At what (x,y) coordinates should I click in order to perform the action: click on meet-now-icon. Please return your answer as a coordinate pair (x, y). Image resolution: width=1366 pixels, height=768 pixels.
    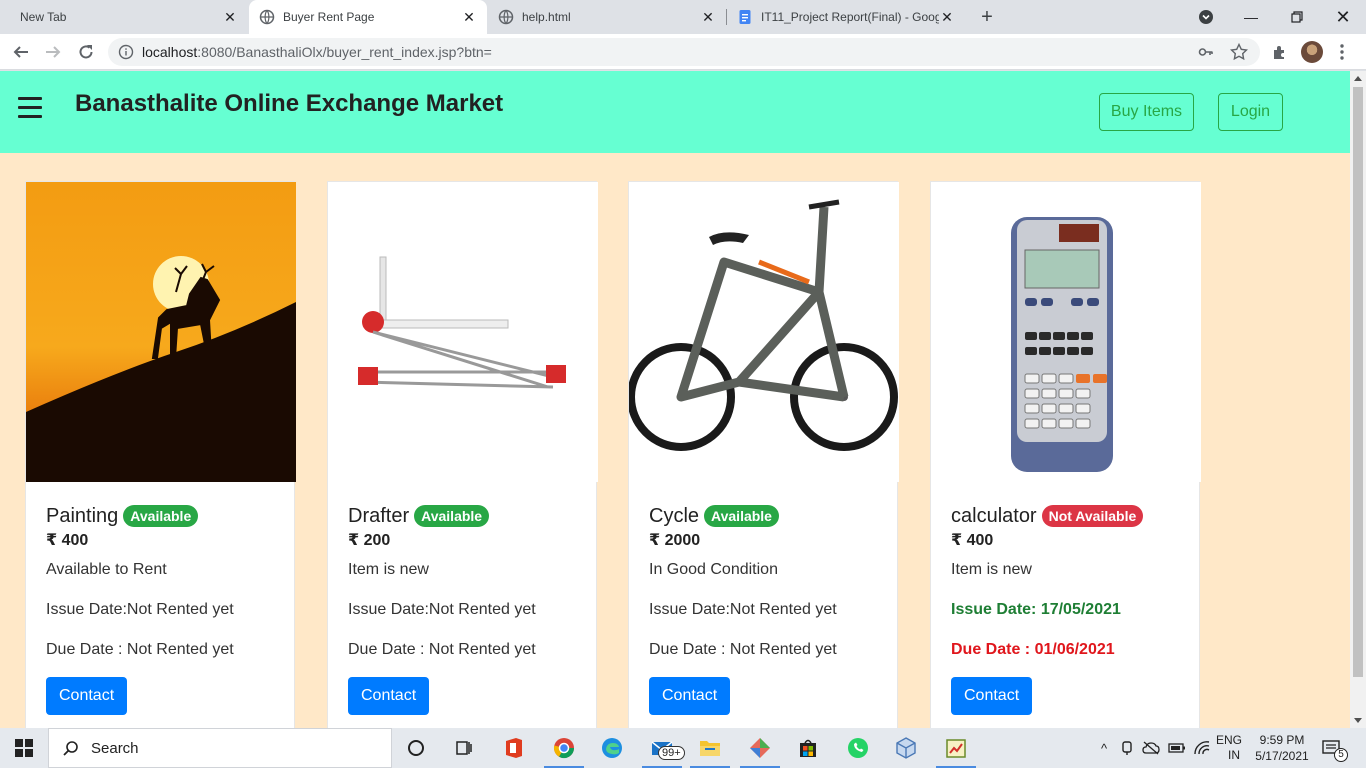
    Looking at the image, I should click on (1127, 748).